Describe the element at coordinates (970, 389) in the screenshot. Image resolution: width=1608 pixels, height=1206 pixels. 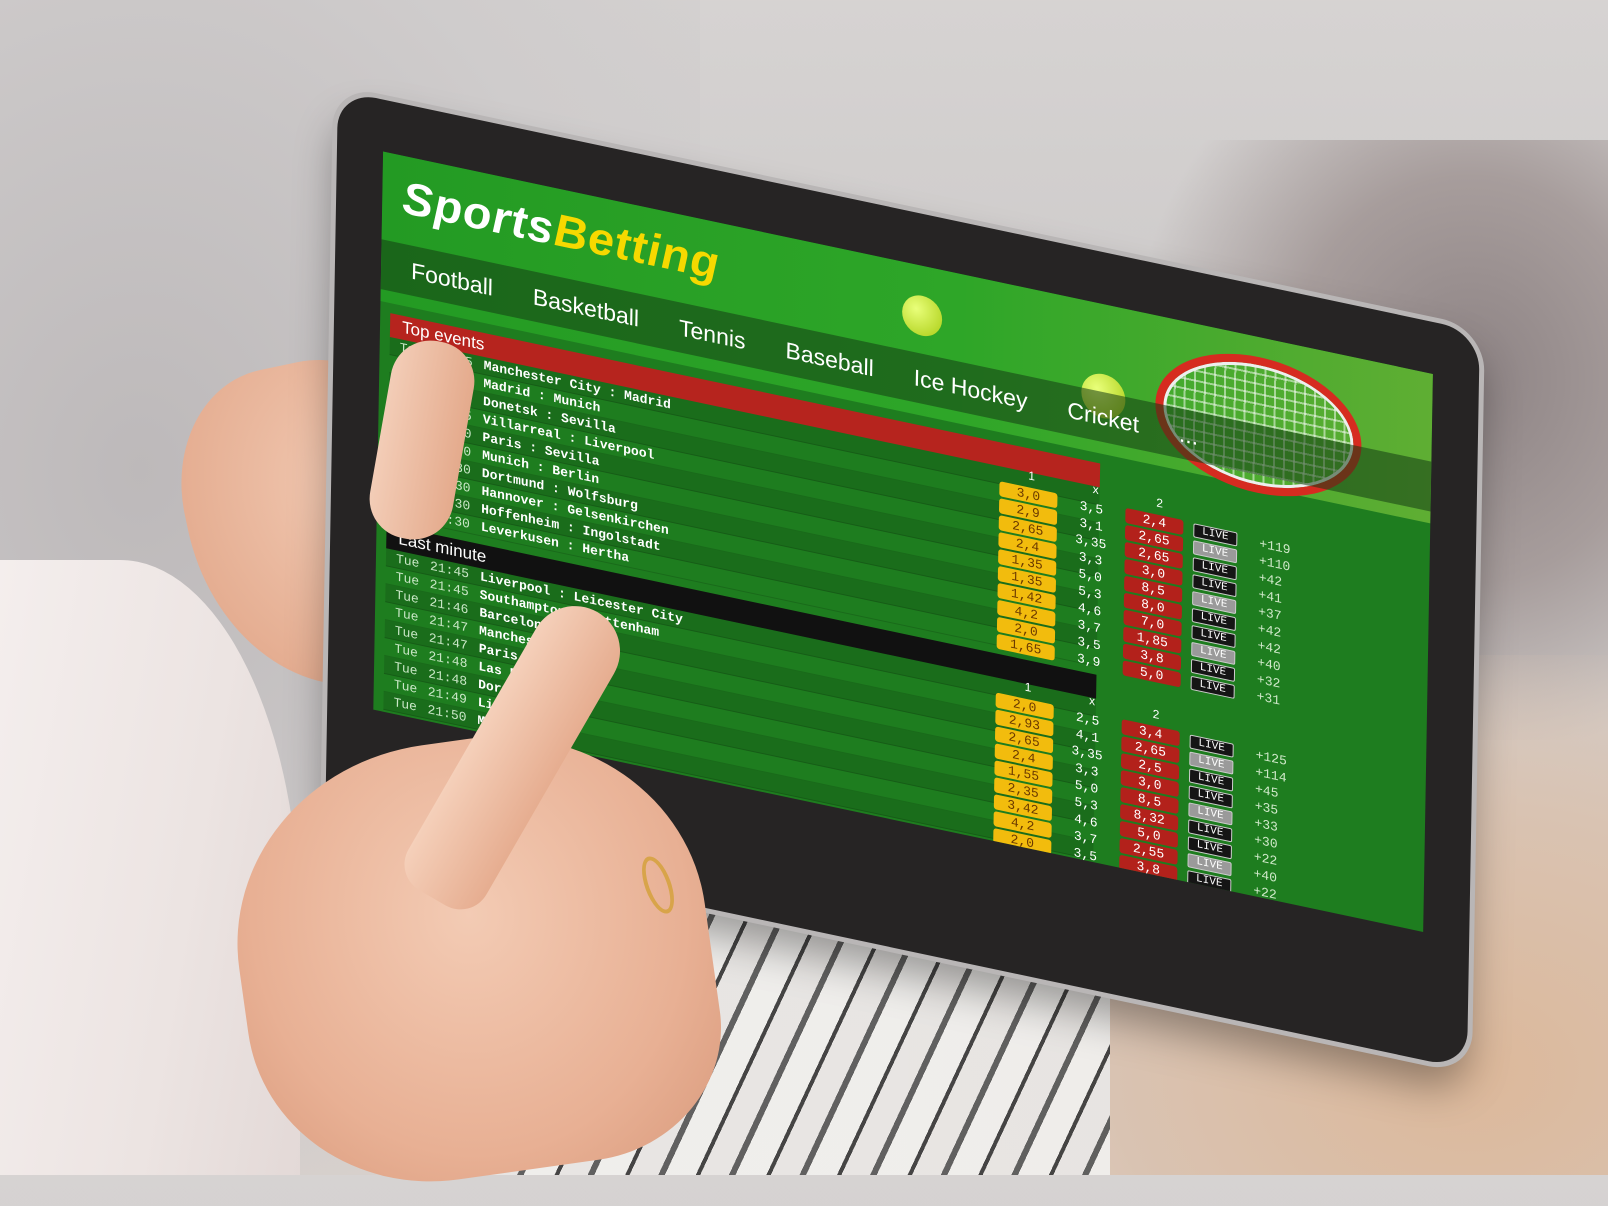
I see `nav-tab: Ice Hockey` at that location.